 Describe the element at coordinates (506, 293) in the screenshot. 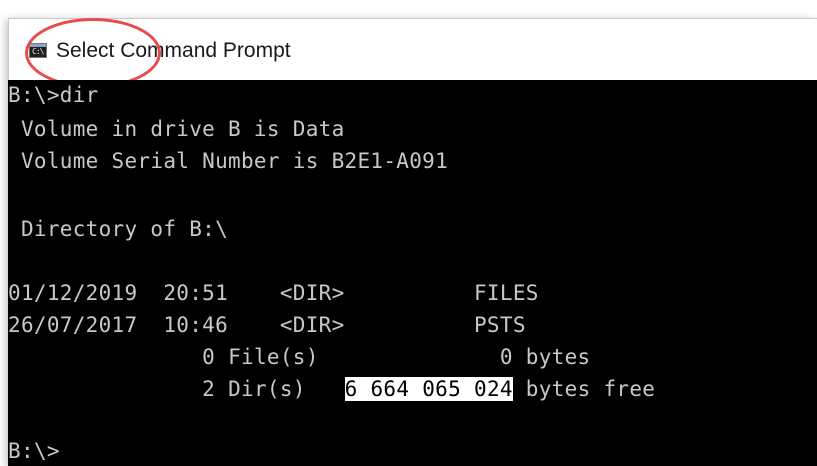

I see `entry-name: FILES` at that location.